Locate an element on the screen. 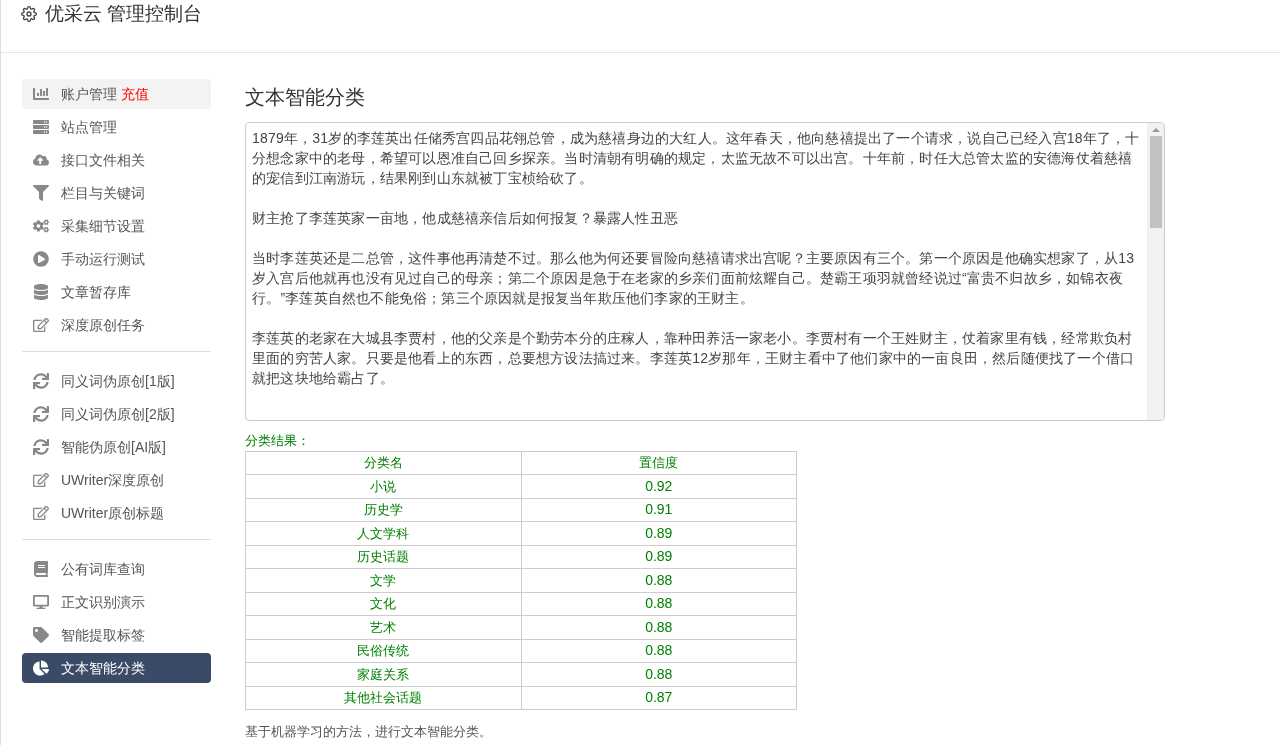 This screenshot has width=1280, height=745. article-paragraph: 李莲英的老家在大城县李贾村，他的父亲是个勤劳本分的庄稼人，靠种田养活一家老小。李贾村有一个王姓财主，仗着家里有钱，经常欺负村里面的穷苦人家。只要是他看上的东西，总要想方设法搞过来。李莲英12岁那年，王财主看中了他们家中的一亩良田，然后随便找了一个借口就把这块地给霸占了。 is located at coordinates (694, 358).